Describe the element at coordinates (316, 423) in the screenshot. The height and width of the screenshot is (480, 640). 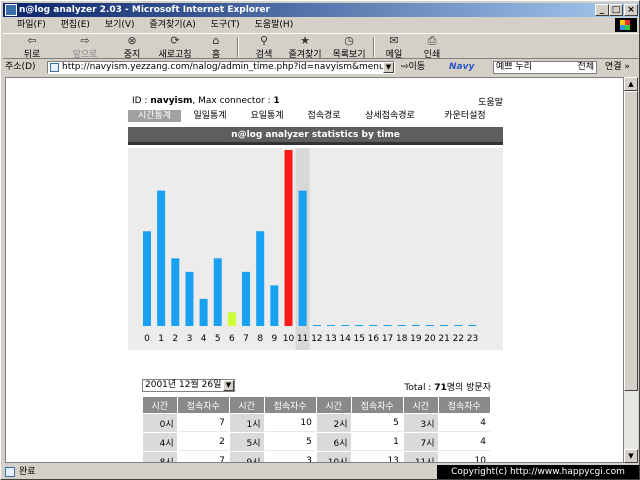
I see `table-row: 0시 7 1시 10 2시 5 3시 4` at that location.